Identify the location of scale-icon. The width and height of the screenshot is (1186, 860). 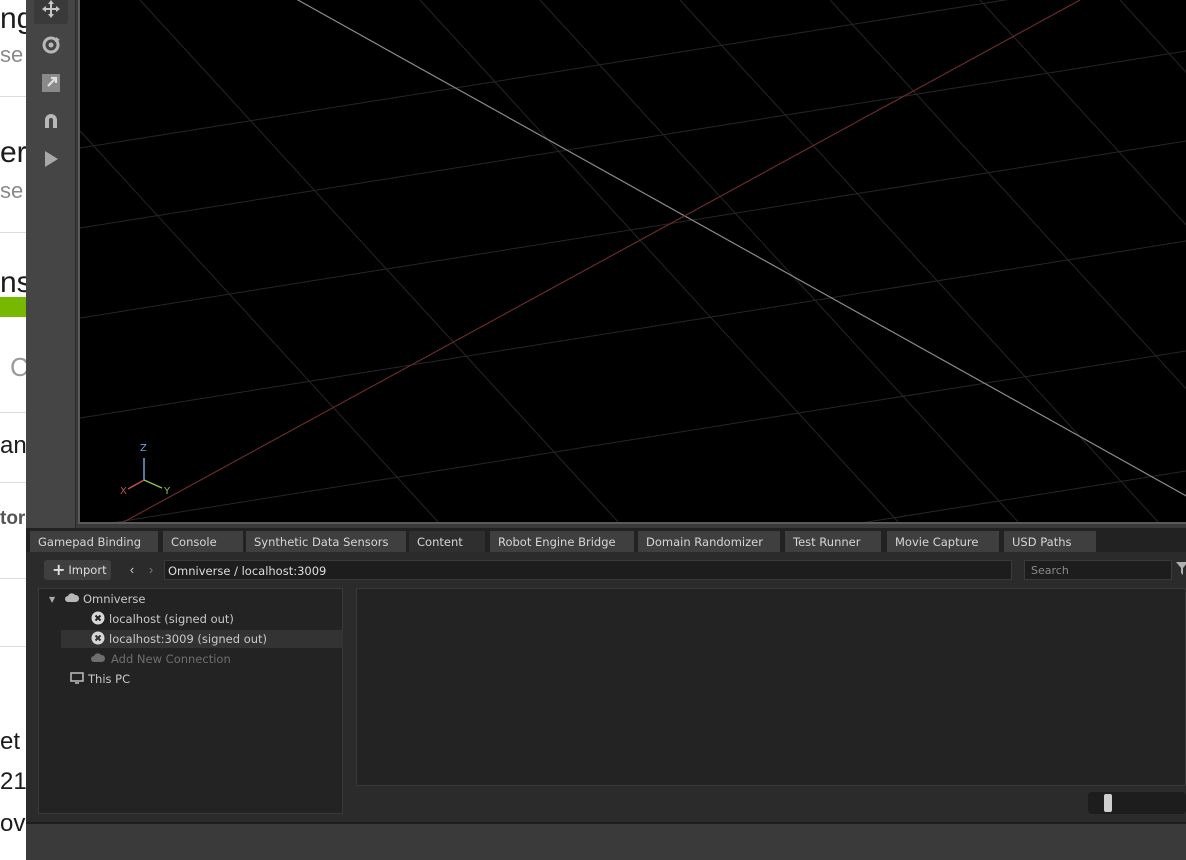
(51, 83).